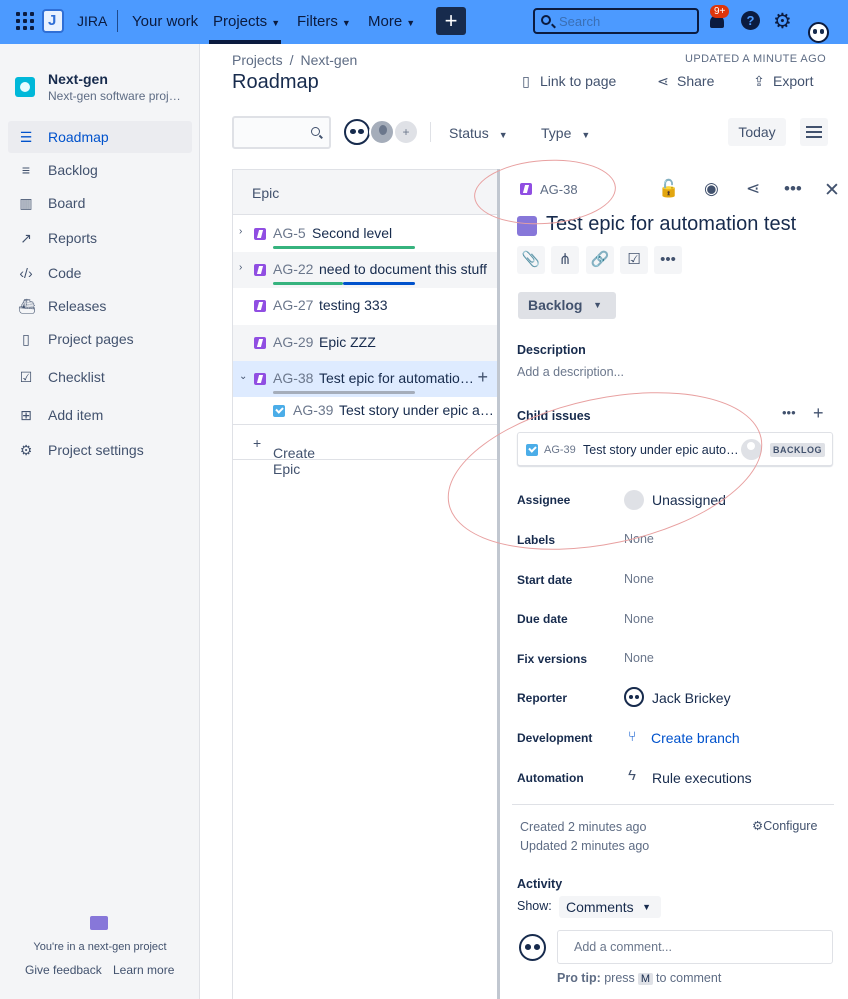 The width and height of the screenshot is (848, 999). Describe the element at coordinates (478, 133) in the screenshot. I see `status-filter-dropdown: Status ▼` at that location.